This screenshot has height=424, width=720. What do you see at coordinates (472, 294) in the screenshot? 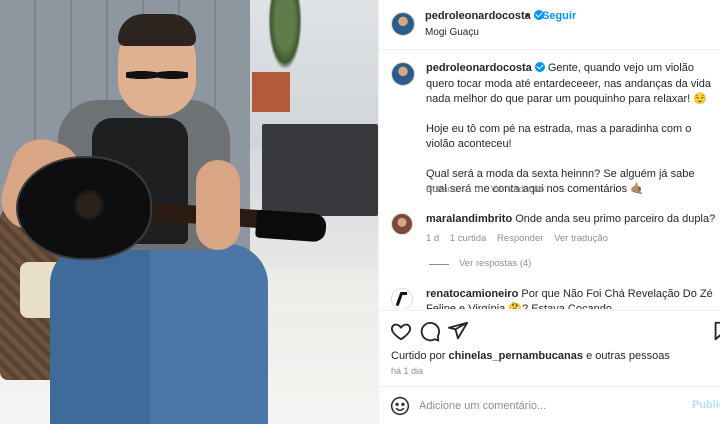
I see `comment-username: renatocamioneiro` at bounding box center [472, 294].